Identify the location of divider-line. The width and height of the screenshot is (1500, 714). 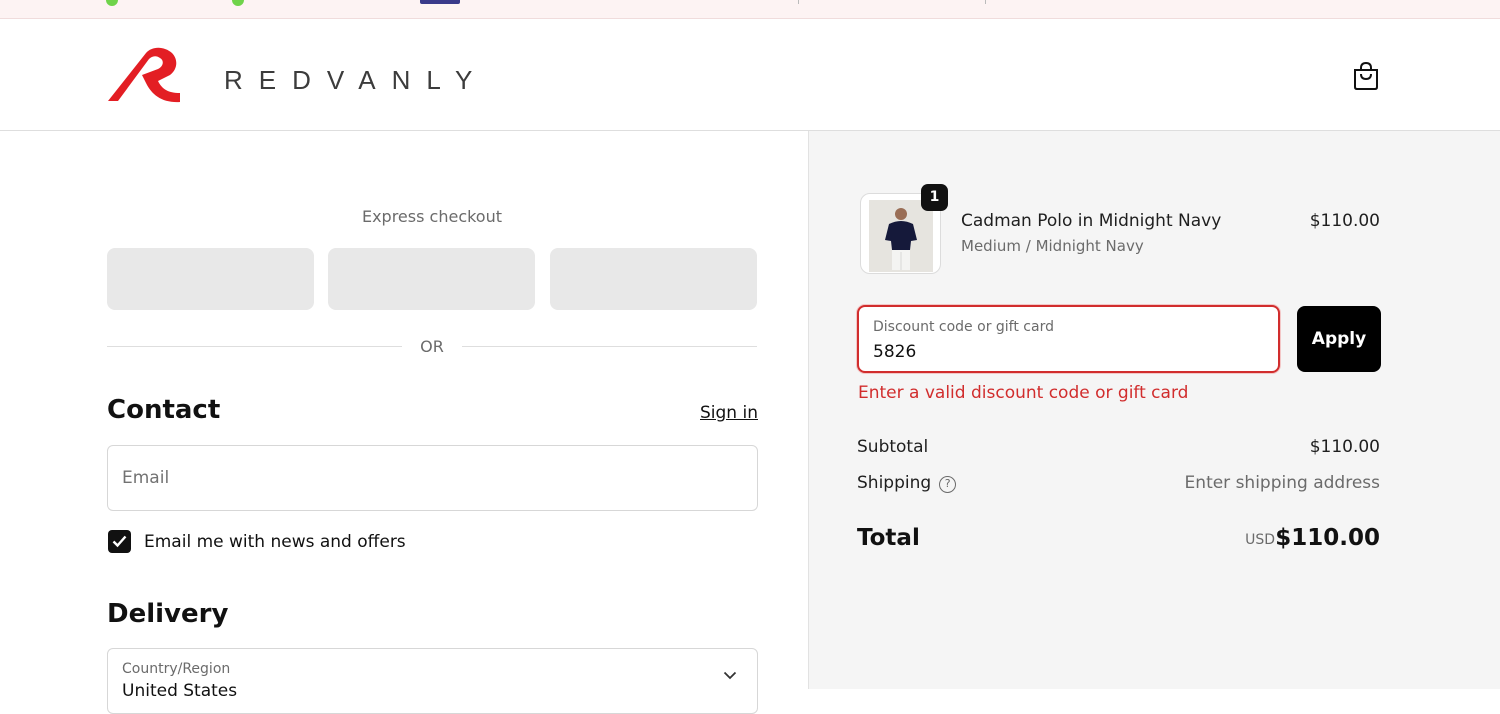
(609, 346).